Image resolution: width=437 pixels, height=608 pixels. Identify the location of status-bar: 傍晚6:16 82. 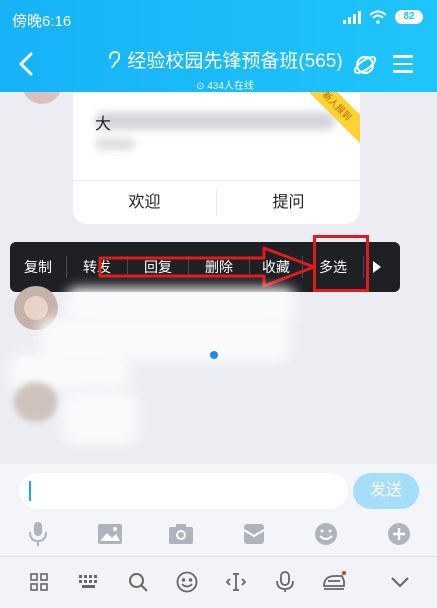
(218, 18).